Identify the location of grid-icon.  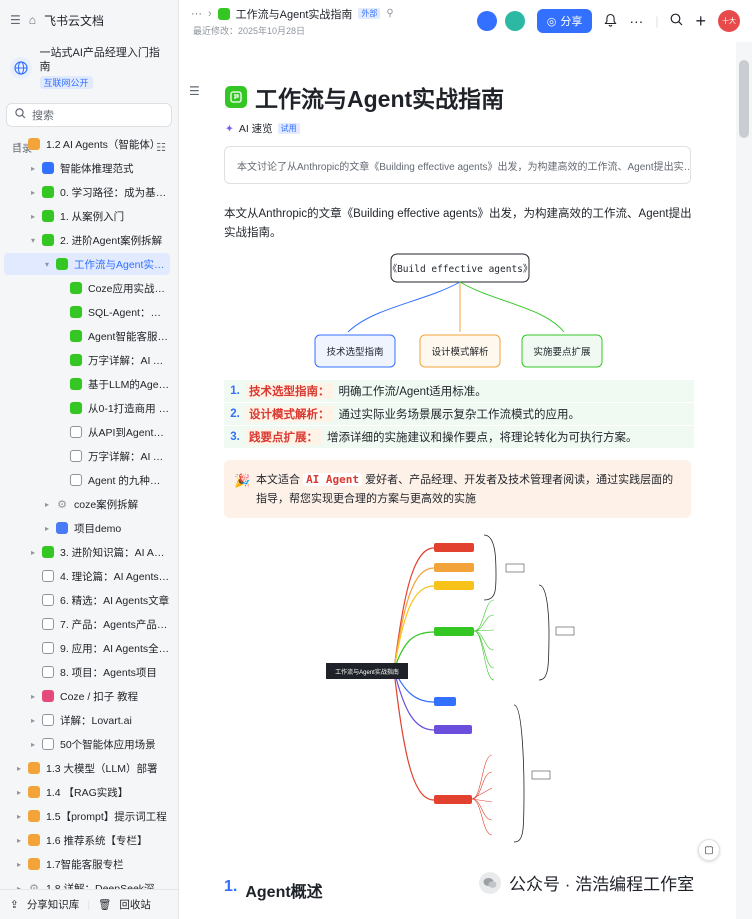
(48, 600).